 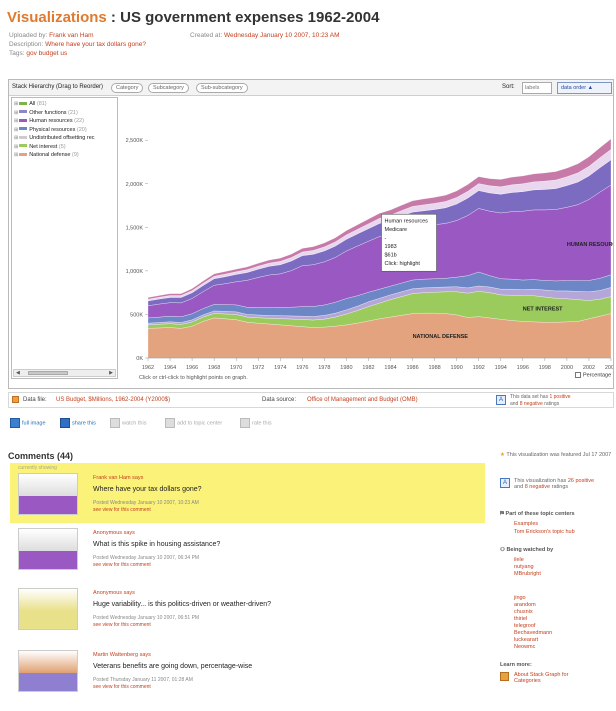 What do you see at coordinates (41, 456) in the screenshot?
I see `comments-heading: Comments (44)` at bounding box center [41, 456].